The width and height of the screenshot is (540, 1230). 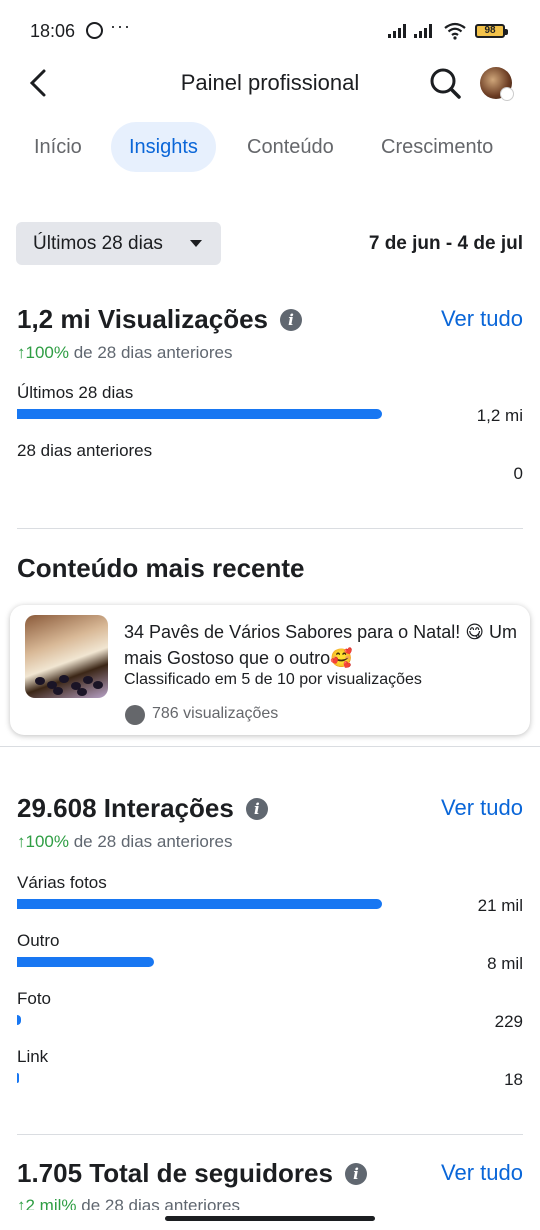 What do you see at coordinates (508, 1021) in the screenshot?
I see `interaction-row-value: 229` at bounding box center [508, 1021].